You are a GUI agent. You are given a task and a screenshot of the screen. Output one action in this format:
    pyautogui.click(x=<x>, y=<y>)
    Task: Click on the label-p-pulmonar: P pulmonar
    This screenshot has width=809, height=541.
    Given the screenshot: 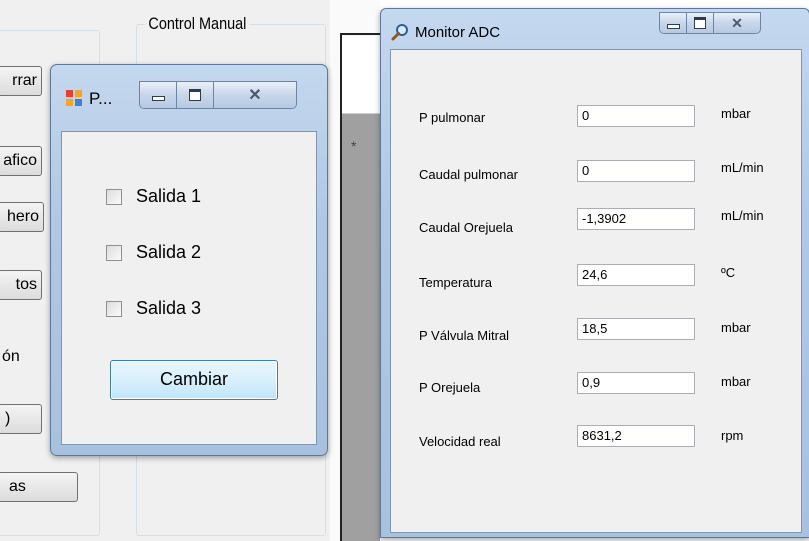 What is the action you would take?
    pyautogui.click(x=452, y=117)
    